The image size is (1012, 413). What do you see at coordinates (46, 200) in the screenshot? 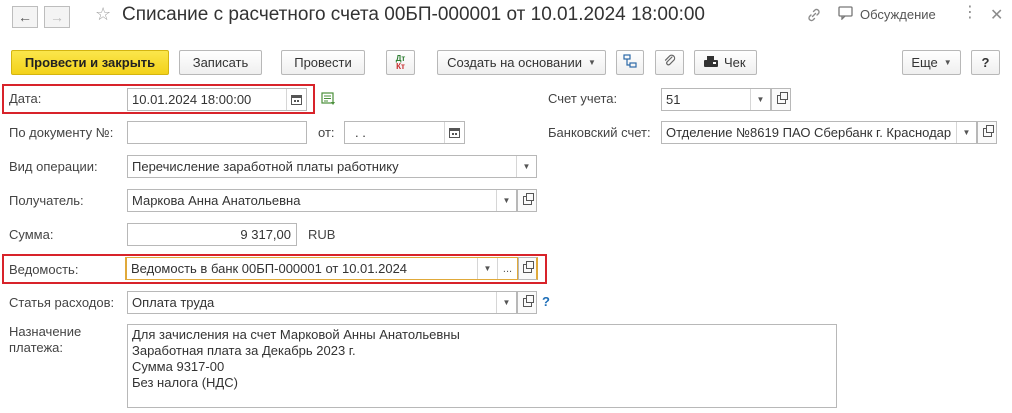
I see `recipient-label: Получатель:` at bounding box center [46, 200].